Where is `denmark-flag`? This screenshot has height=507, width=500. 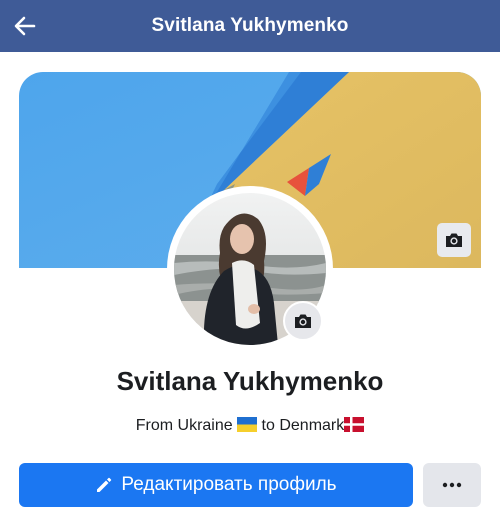
denmark-flag is located at coordinates (354, 424).